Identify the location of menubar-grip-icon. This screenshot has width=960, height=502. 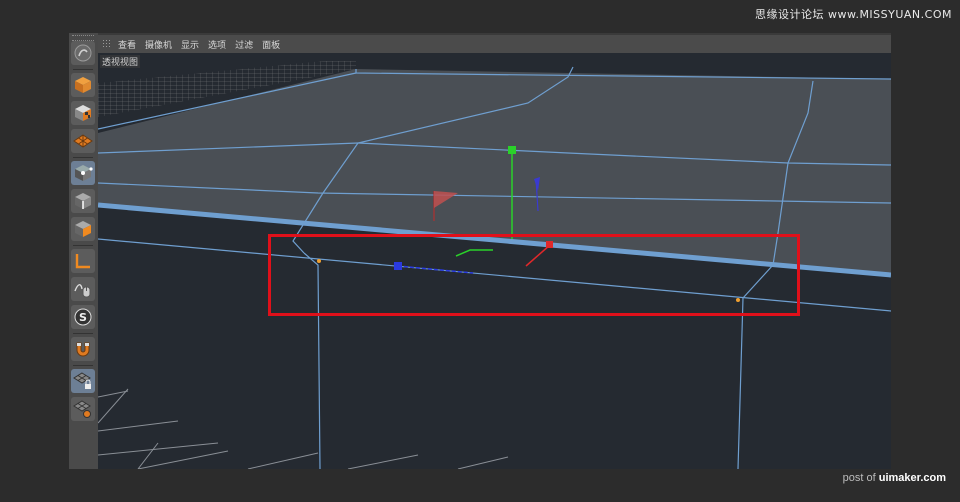
(107, 44).